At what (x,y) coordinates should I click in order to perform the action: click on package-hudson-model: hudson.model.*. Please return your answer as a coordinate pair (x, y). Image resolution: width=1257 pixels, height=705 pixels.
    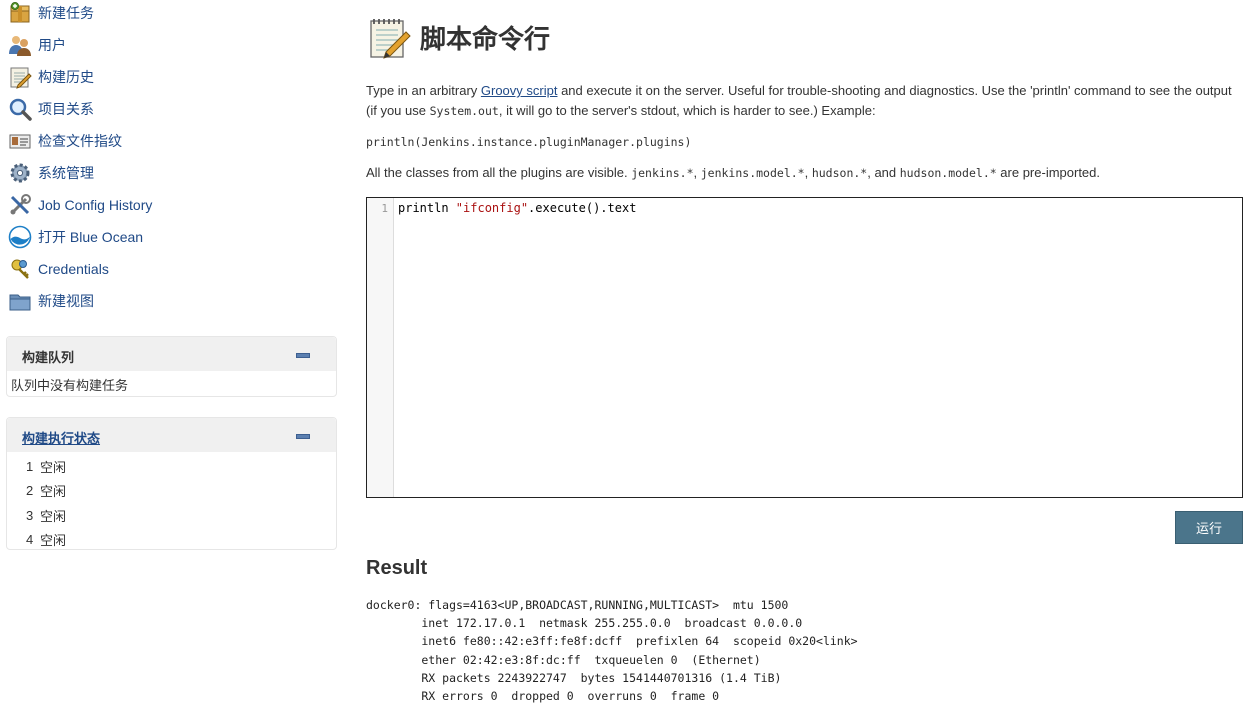
    Looking at the image, I should click on (948, 173).